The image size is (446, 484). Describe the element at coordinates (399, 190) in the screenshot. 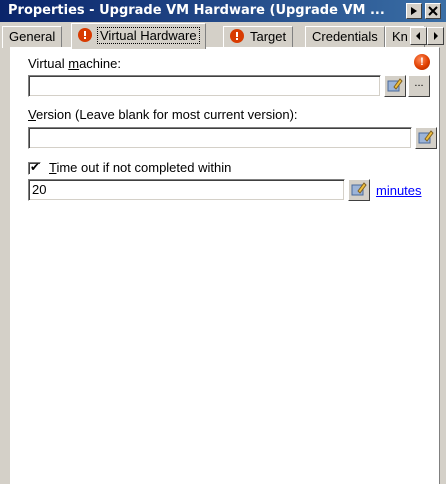

I see `timeout-unit-link: minutes` at that location.